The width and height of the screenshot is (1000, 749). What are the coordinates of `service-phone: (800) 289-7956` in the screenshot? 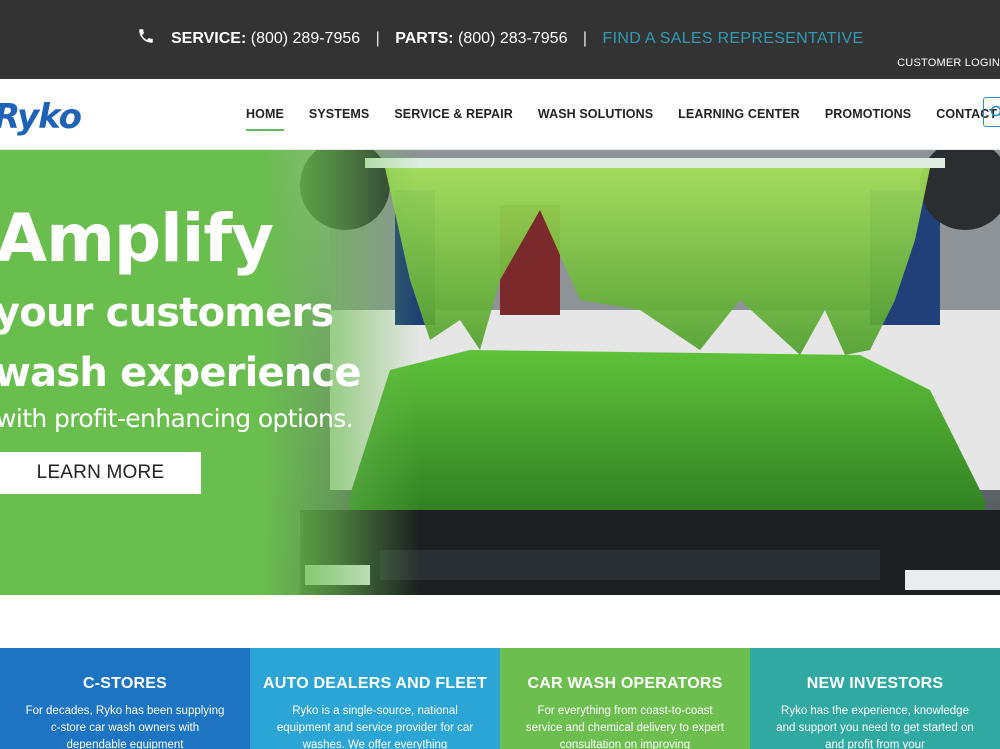 It's located at (305, 38).